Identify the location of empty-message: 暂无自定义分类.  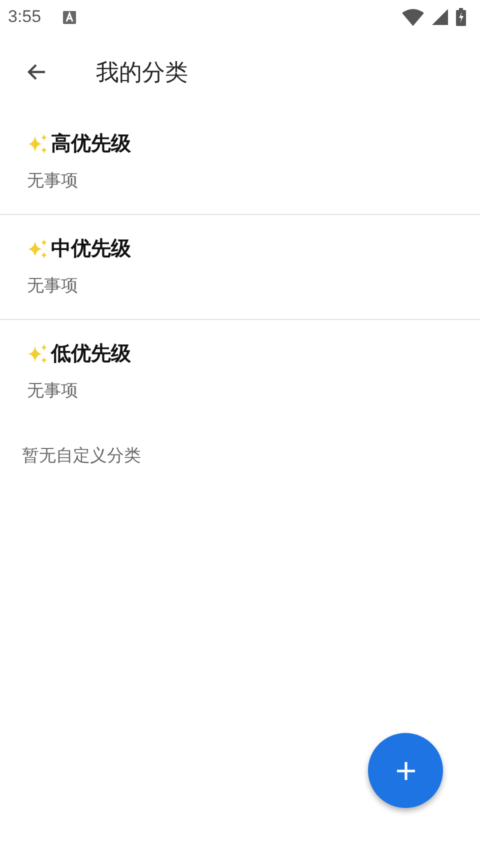
(82, 456).